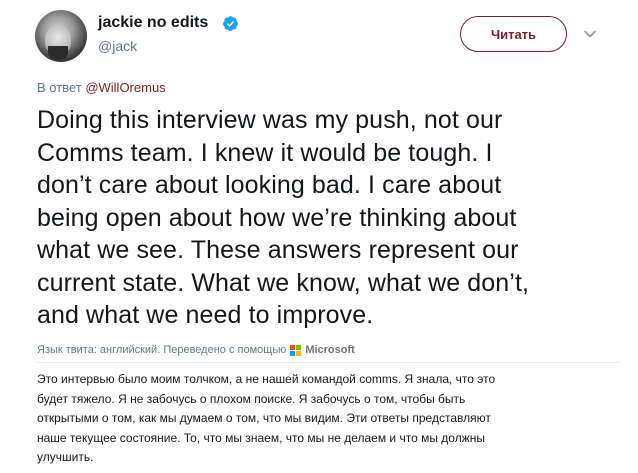  What do you see at coordinates (296, 350) in the screenshot?
I see `microsoft-logo-icon` at bounding box center [296, 350].